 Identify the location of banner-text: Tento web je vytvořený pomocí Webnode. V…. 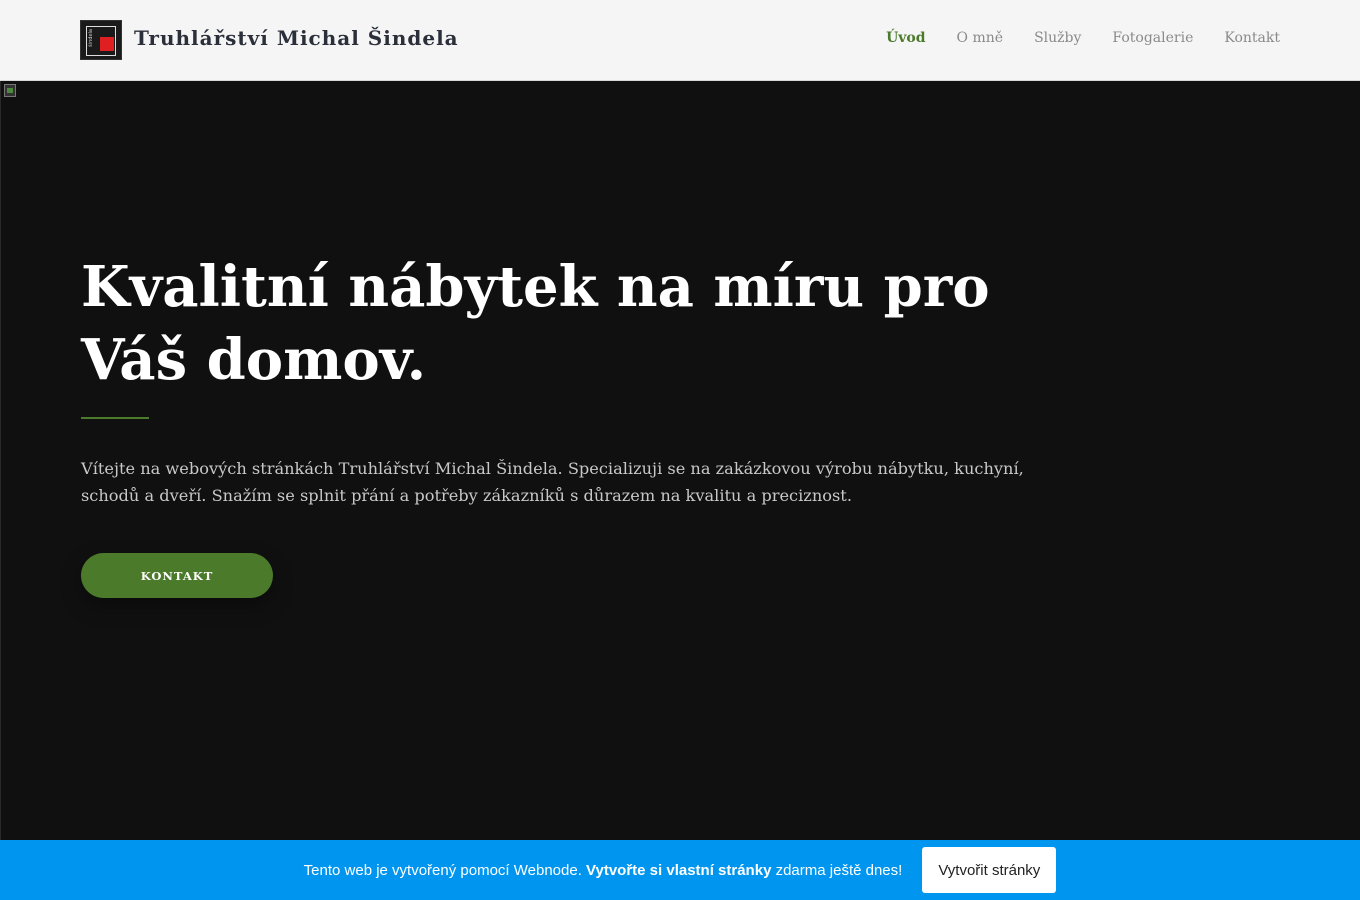
(603, 870).